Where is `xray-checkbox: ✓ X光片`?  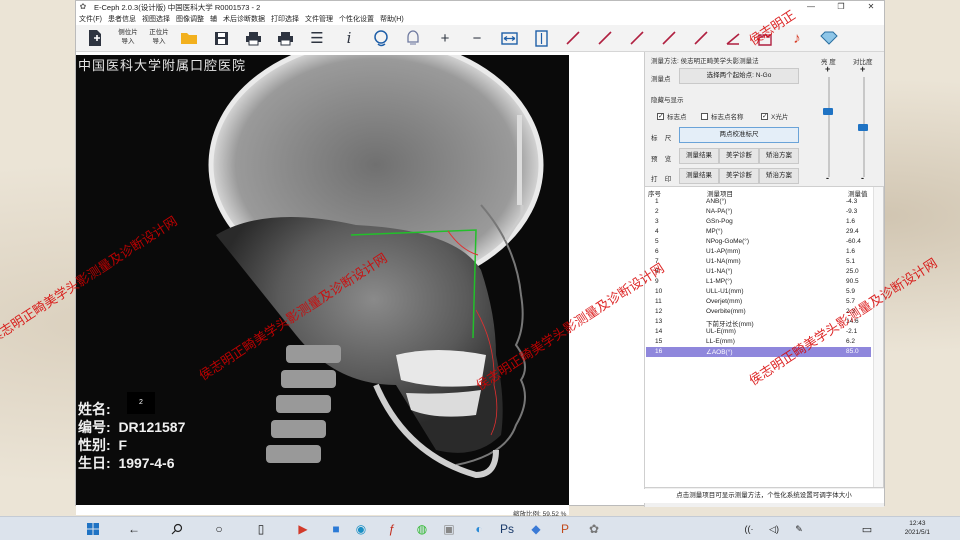
xray-checkbox: ✓ X光片 is located at coordinates (774, 116).